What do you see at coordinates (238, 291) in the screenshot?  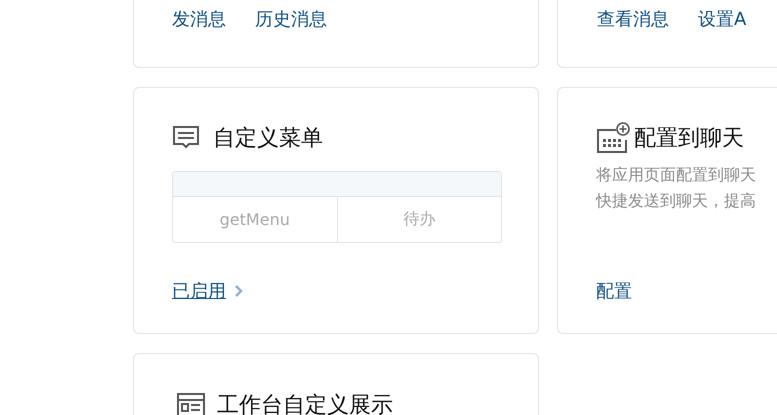 I see `chevron-right-icon` at bounding box center [238, 291].